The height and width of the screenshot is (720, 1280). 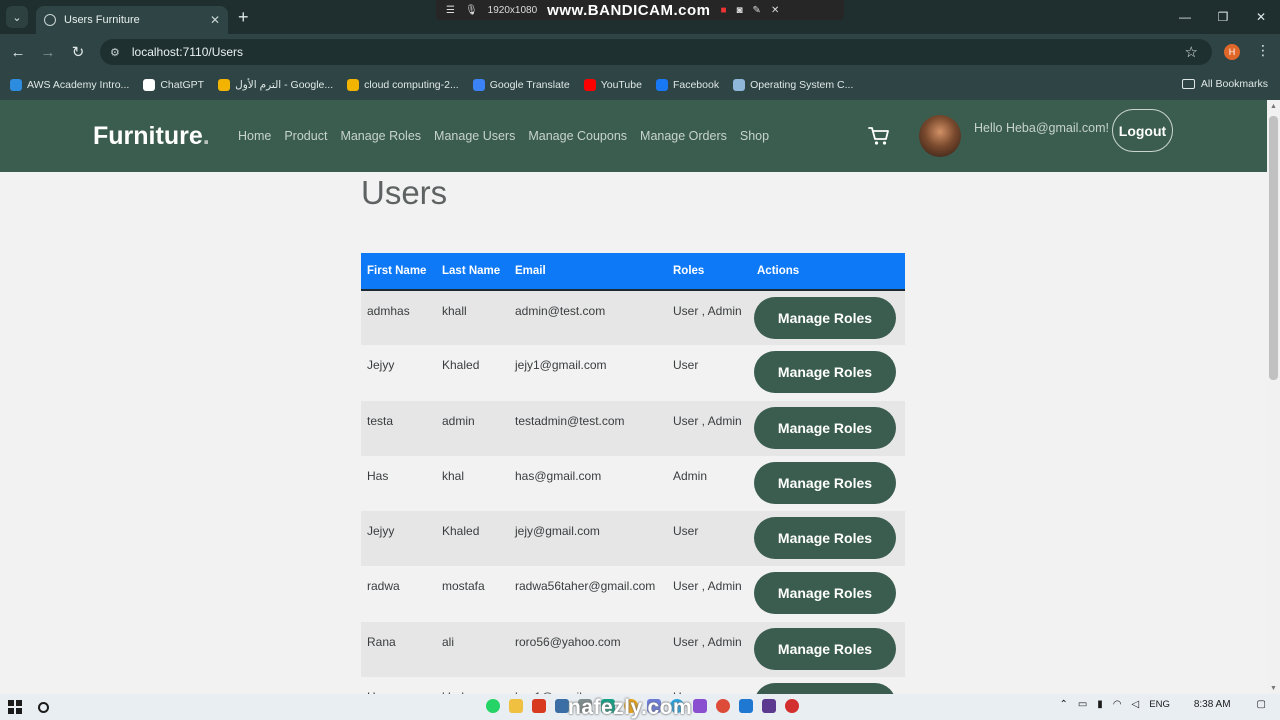 What do you see at coordinates (687, 85) in the screenshot?
I see `bookmark-item: Facebook` at bounding box center [687, 85].